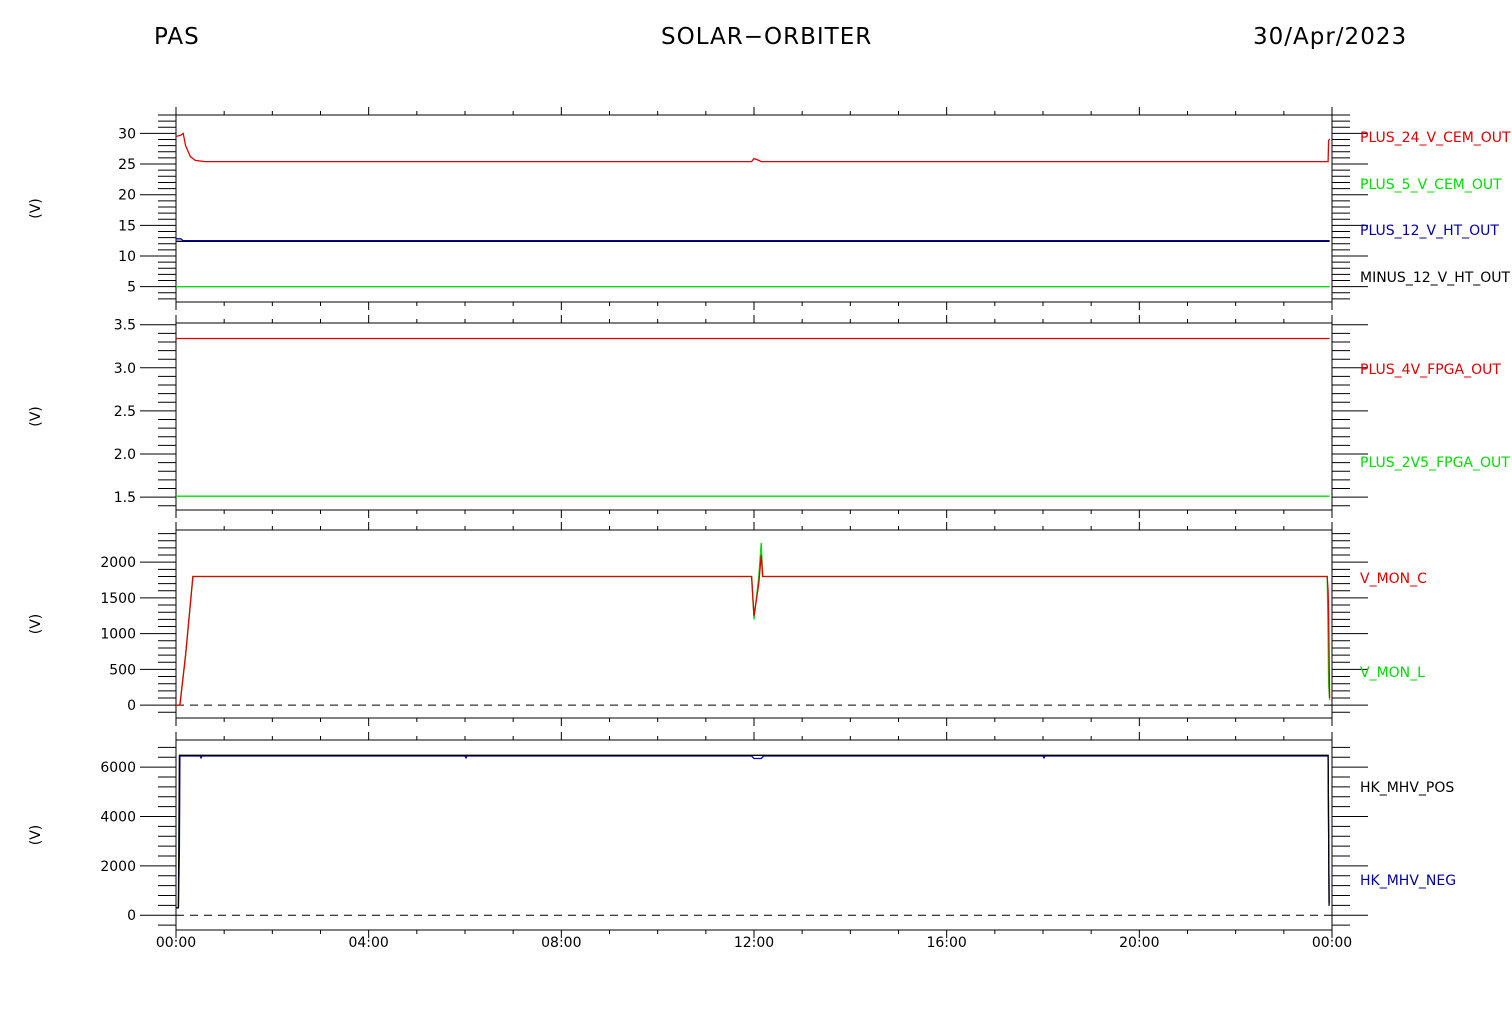 This screenshot has height=1020, width=1512. I want to click on legend-label: V_MON_L, so click(1392, 673).